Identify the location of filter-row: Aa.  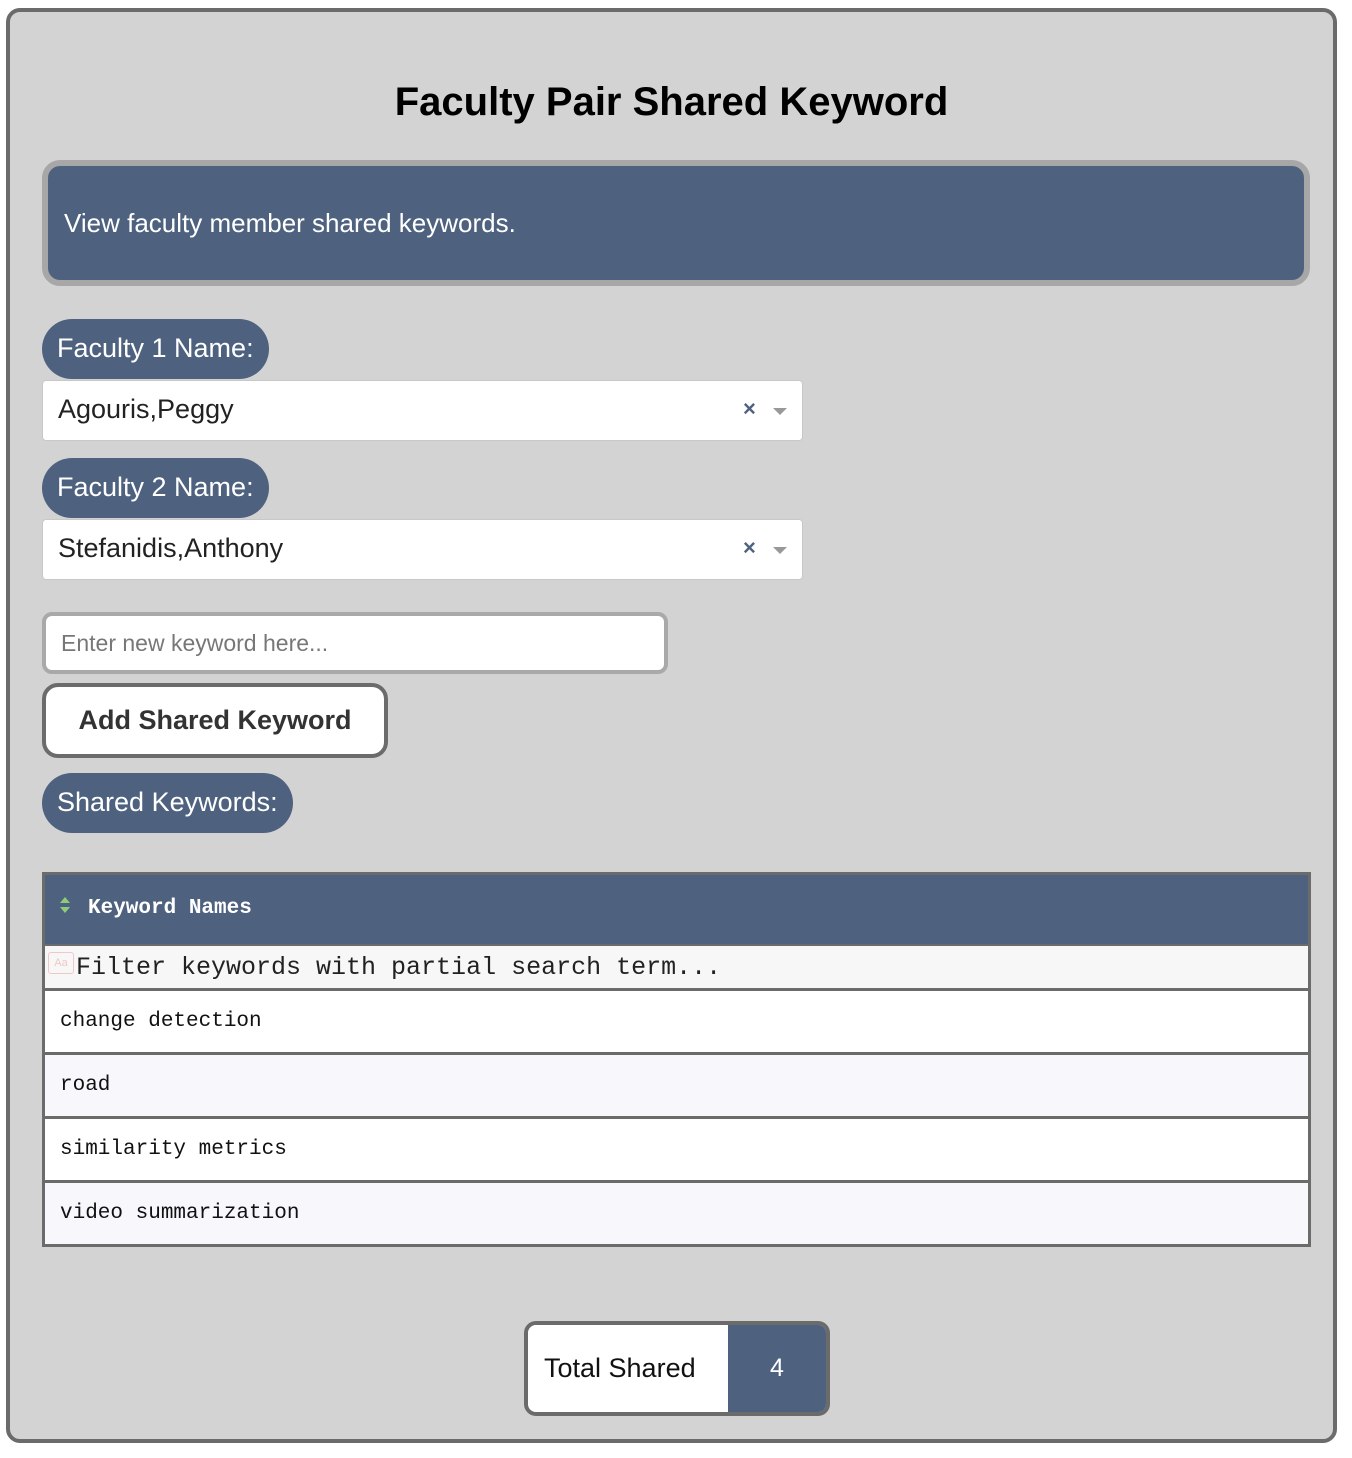
(676, 968).